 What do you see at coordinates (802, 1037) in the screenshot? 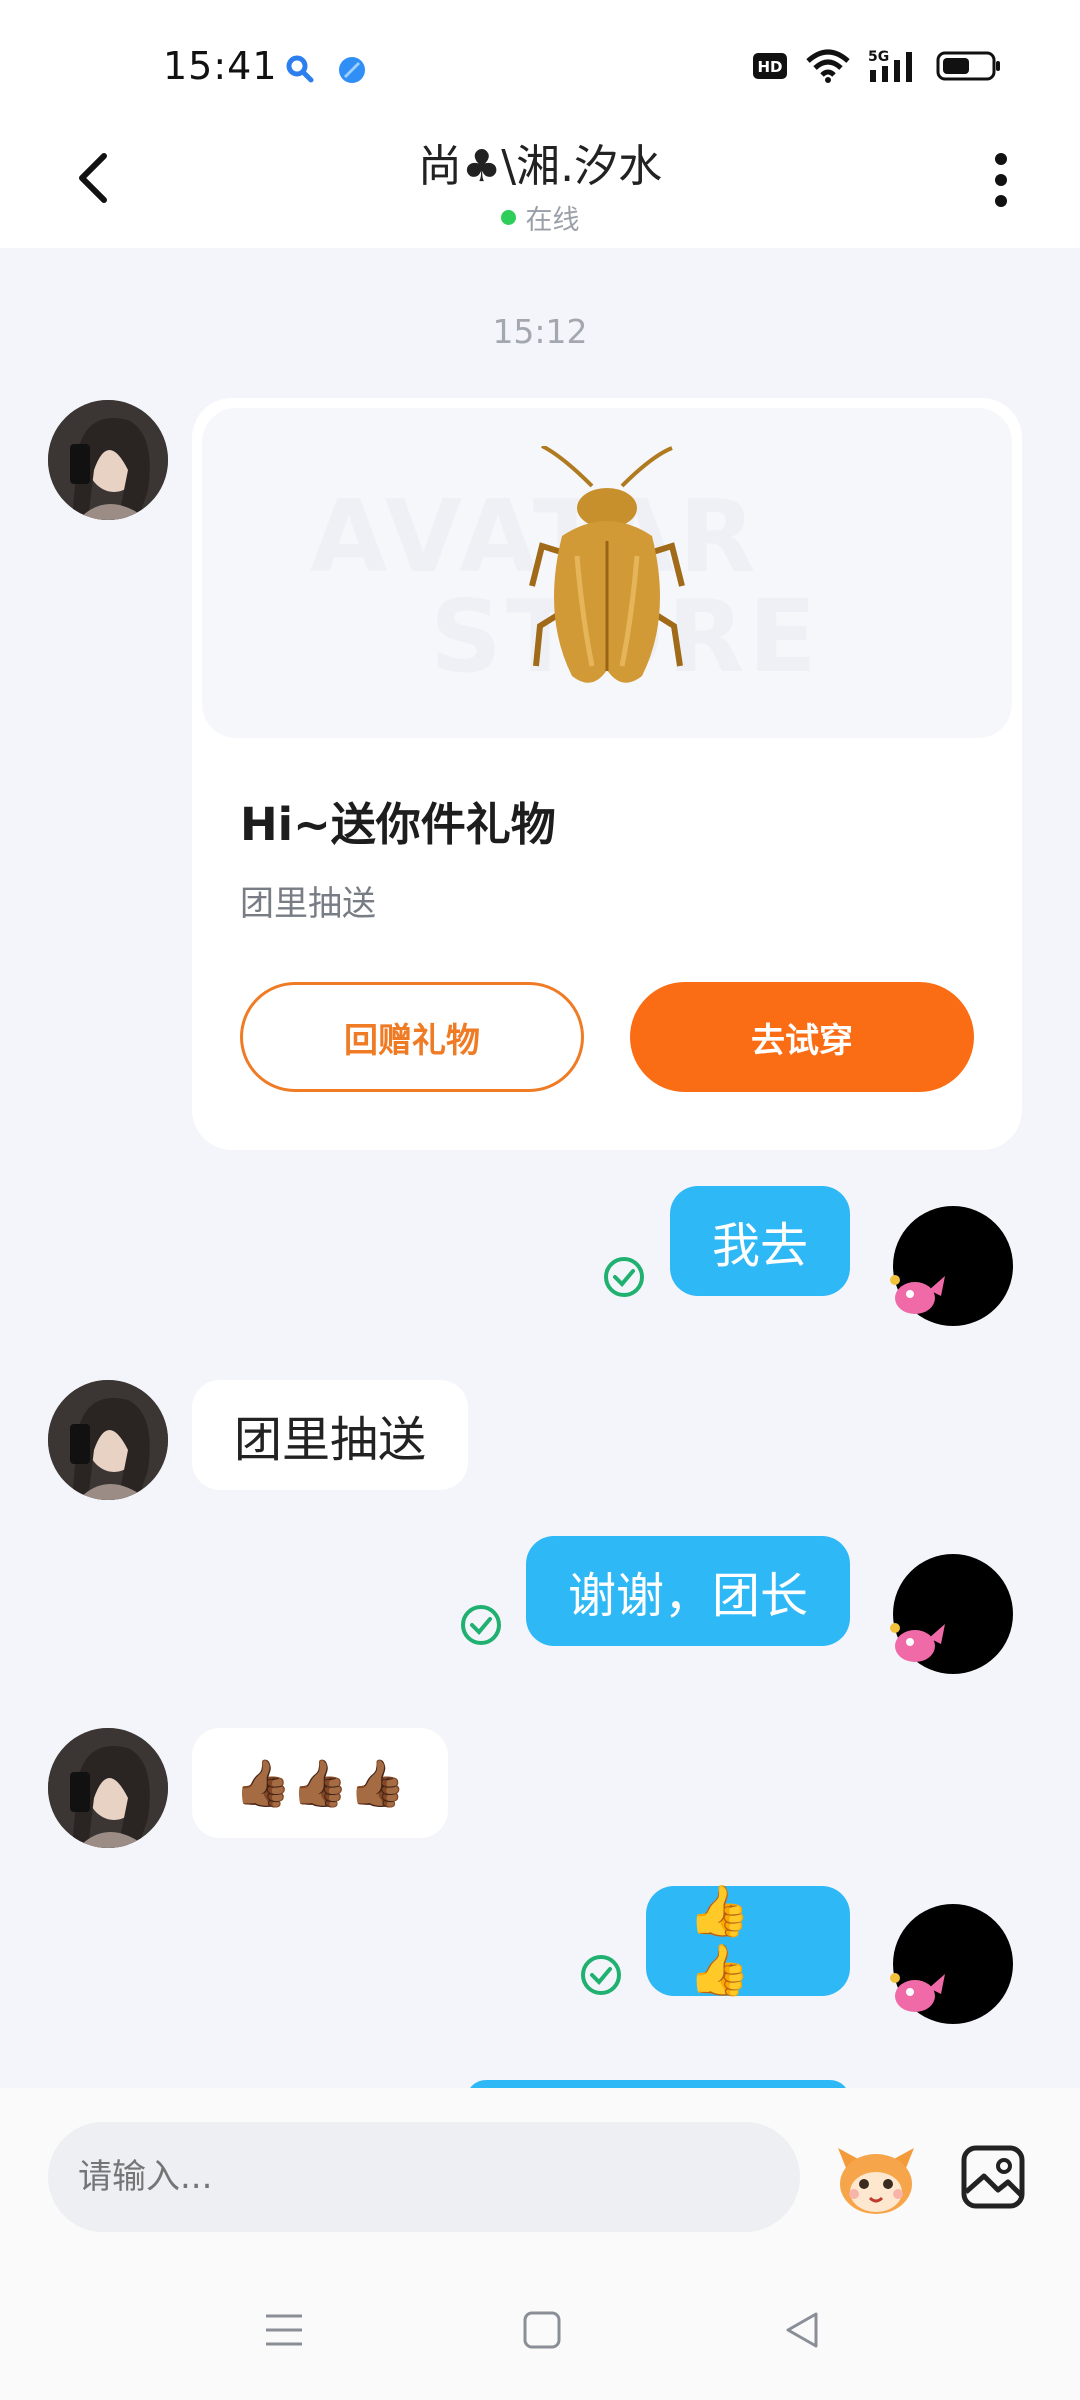
I see `try-on-button: 去试穿` at bounding box center [802, 1037].